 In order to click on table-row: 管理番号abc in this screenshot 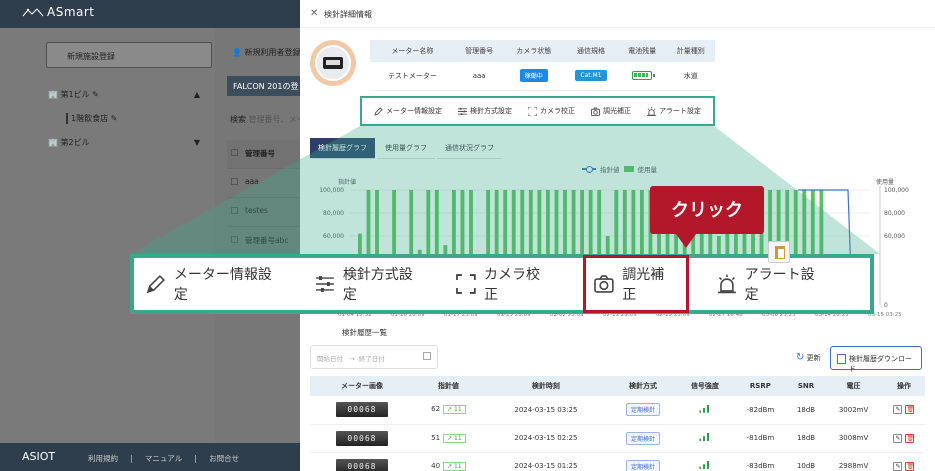, I will do `click(267, 241)`.